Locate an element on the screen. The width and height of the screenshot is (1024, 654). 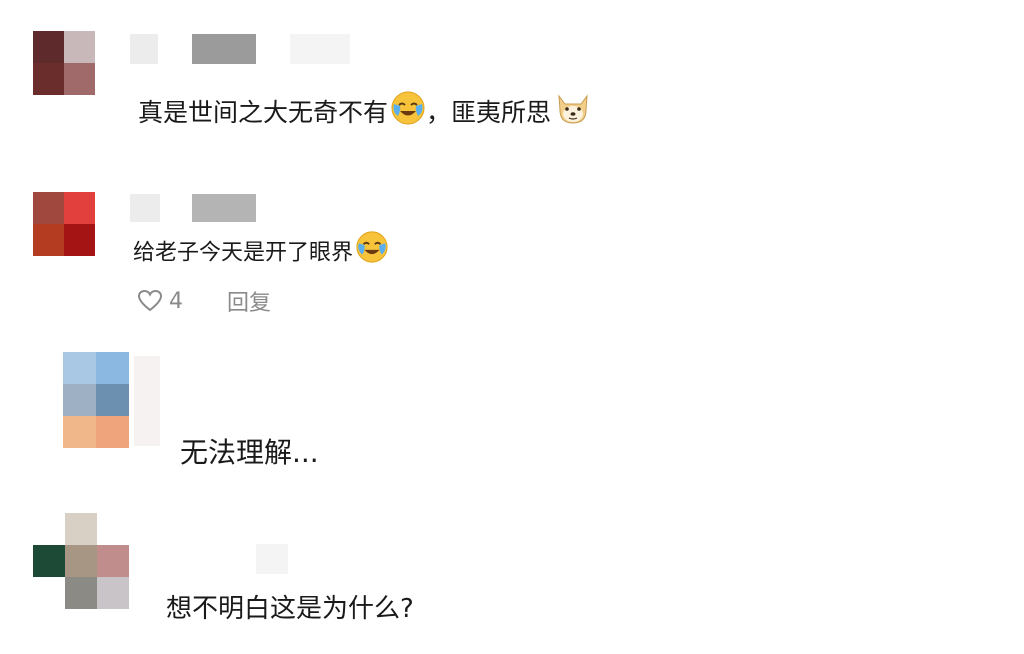
like-count: 4 is located at coordinates (176, 301).